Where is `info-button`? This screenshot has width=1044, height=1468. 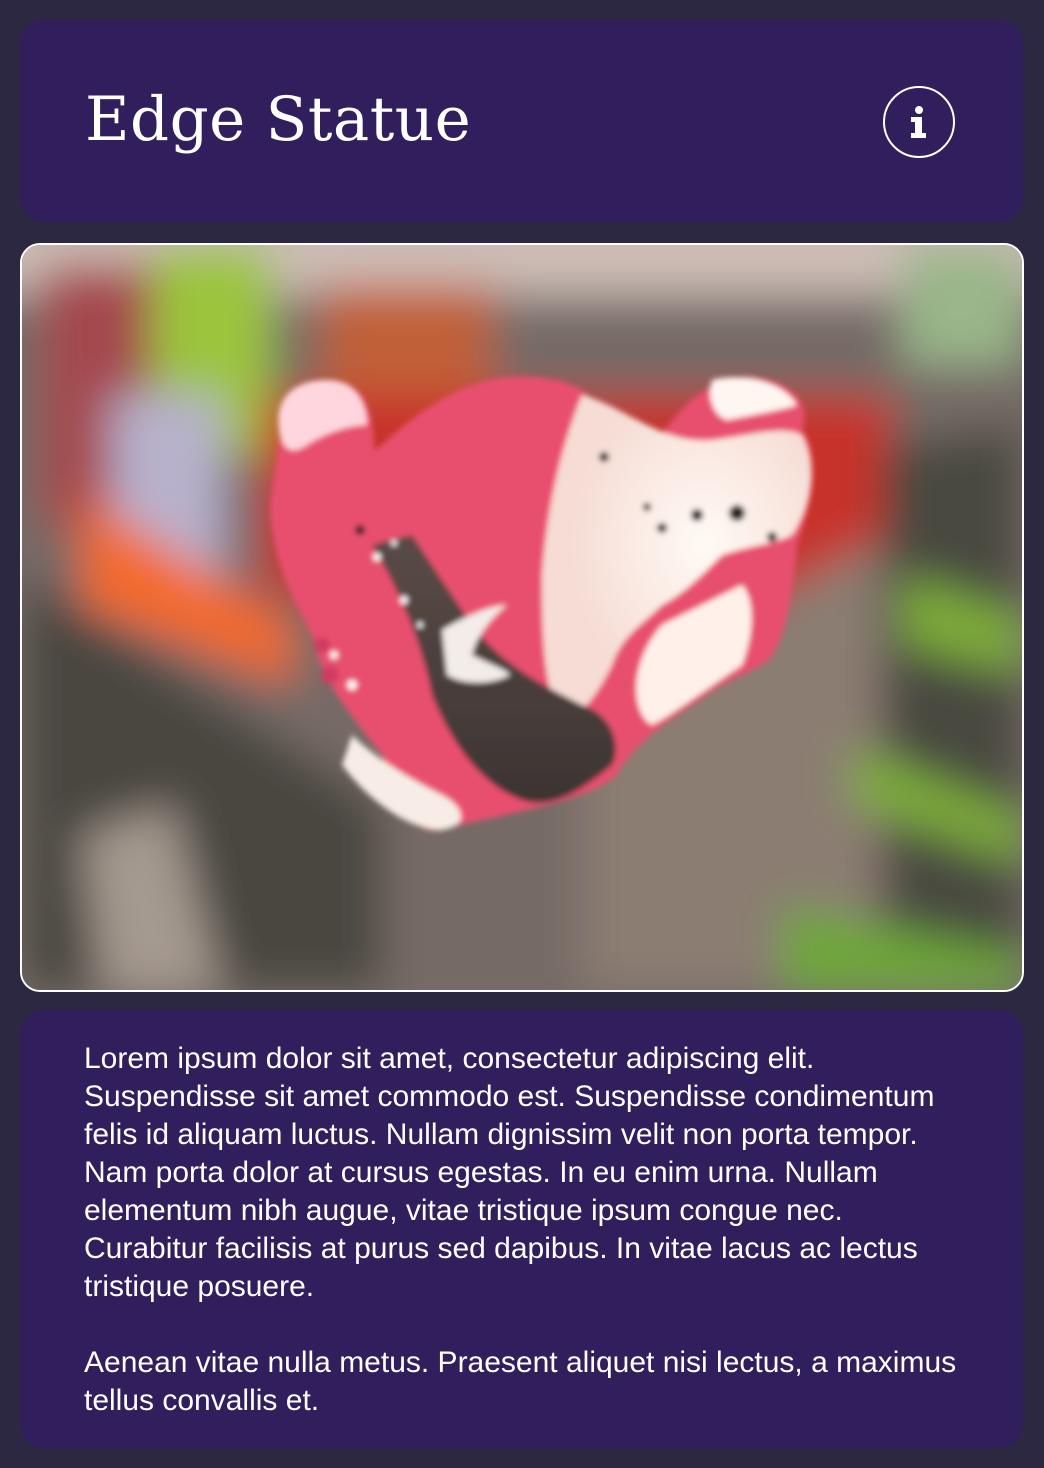
info-button is located at coordinates (919, 122).